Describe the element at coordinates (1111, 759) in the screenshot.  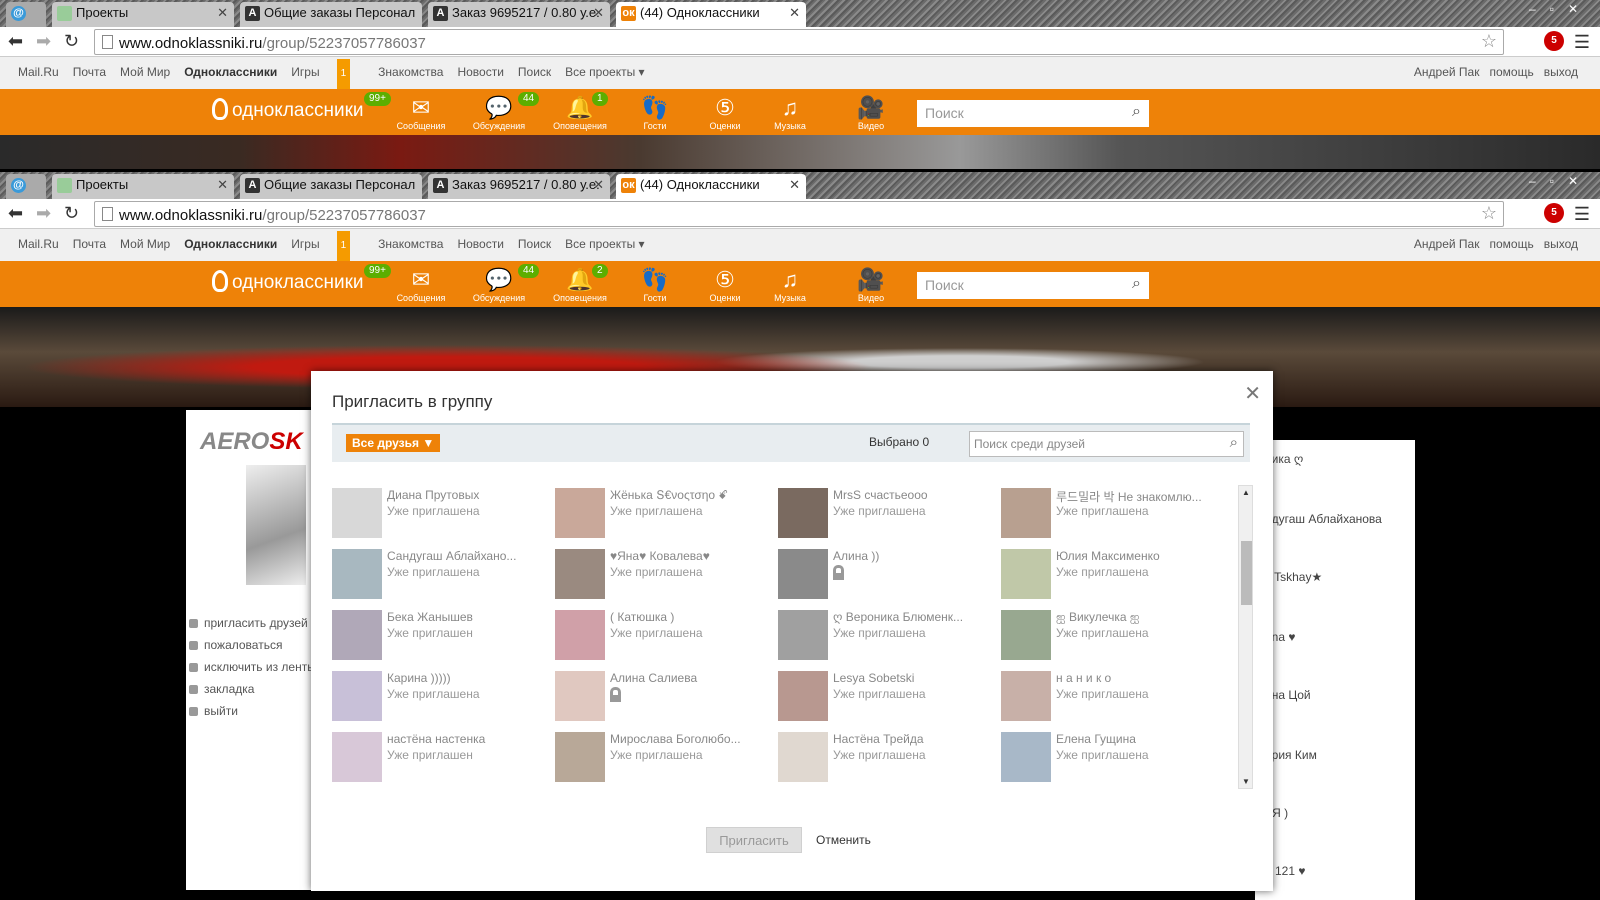
I see `friend-item: Елена Гущина Уже приглашена` at that location.